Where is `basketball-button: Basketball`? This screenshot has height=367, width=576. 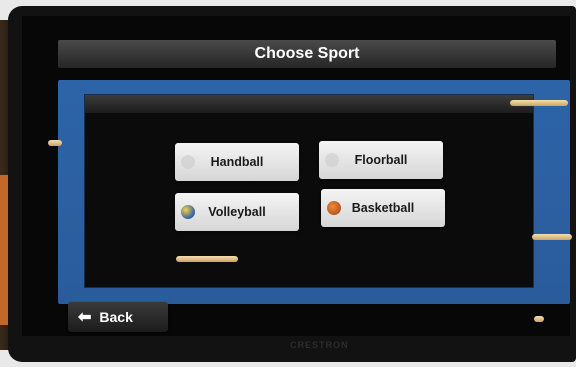
basketball-button: Basketball is located at coordinates (383, 208).